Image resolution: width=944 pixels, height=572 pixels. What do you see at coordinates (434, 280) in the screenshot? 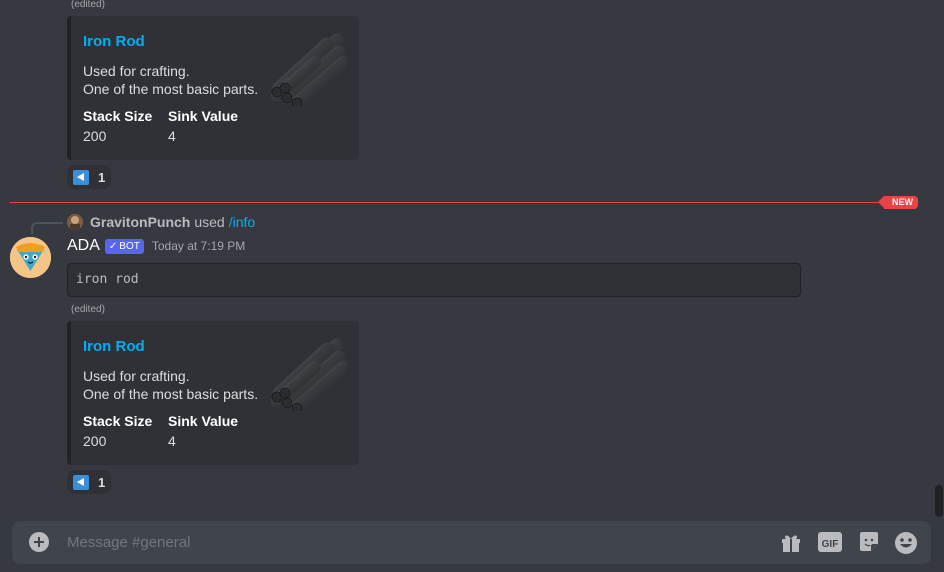
I see `code-block: iron rod` at bounding box center [434, 280].